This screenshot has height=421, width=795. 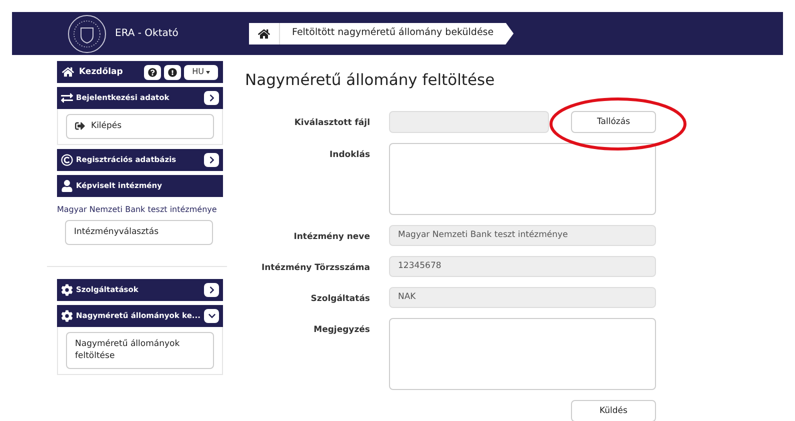 What do you see at coordinates (331, 123) in the screenshot?
I see `field-label: Kiválasztott fájl` at bounding box center [331, 123].